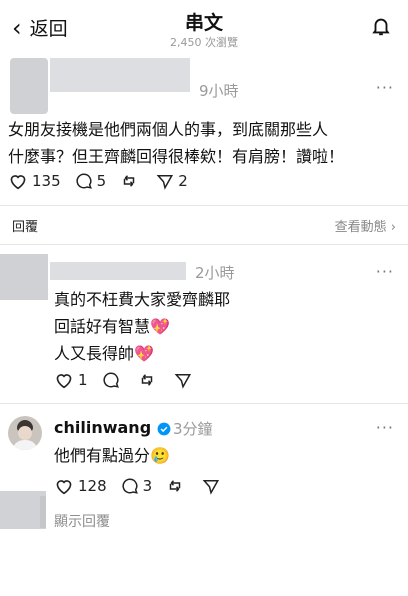 The height and width of the screenshot is (596, 408). I want to click on comment-button, so click(113, 380).